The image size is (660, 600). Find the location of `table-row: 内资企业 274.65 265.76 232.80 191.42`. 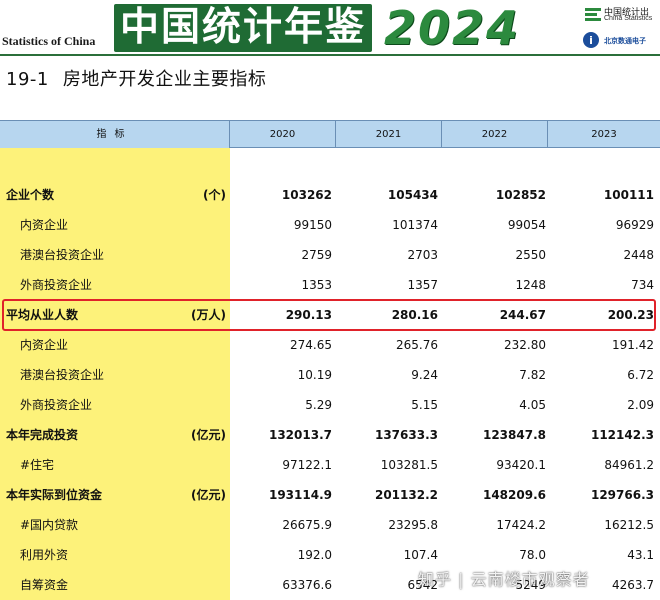

table-row: 内资企业 274.65 265.76 232.80 191.42 is located at coordinates (330, 345).